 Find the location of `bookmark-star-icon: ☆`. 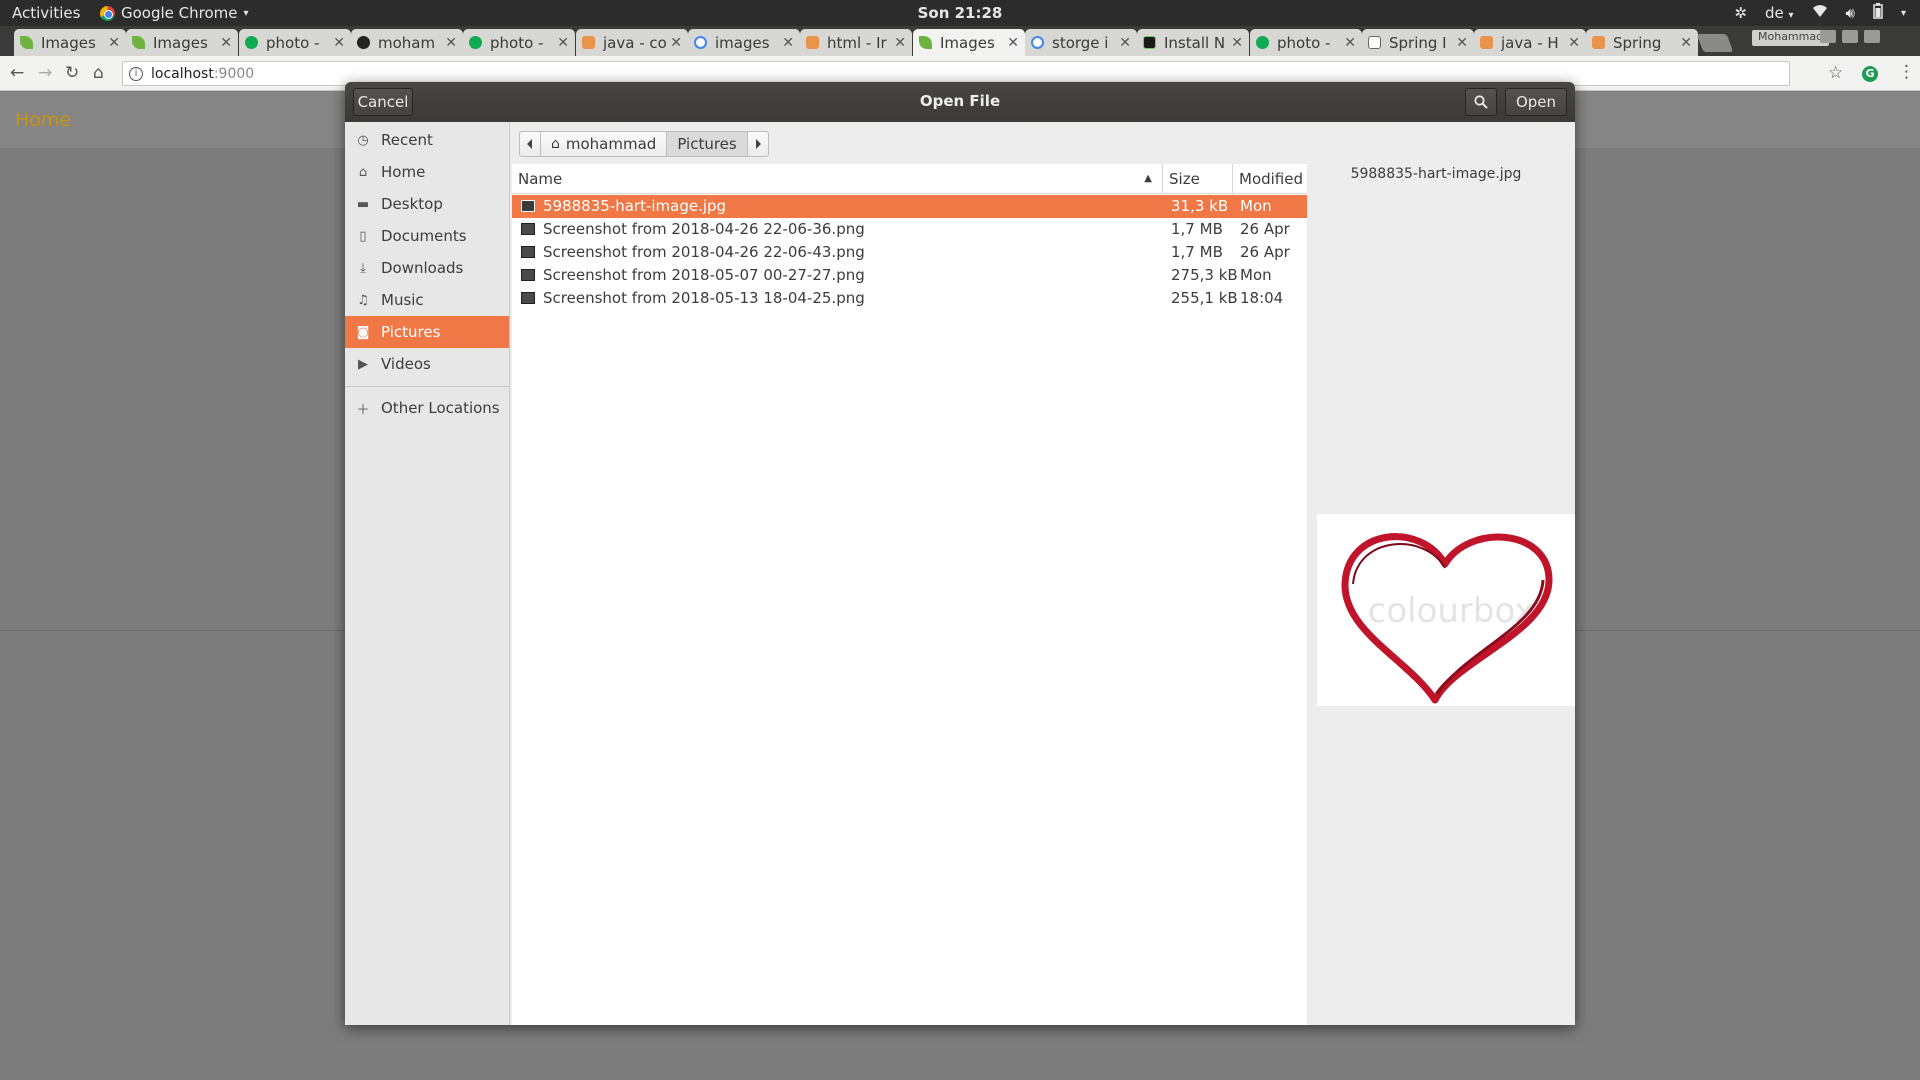

bookmark-star-icon: ☆ is located at coordinates (1835, 73).